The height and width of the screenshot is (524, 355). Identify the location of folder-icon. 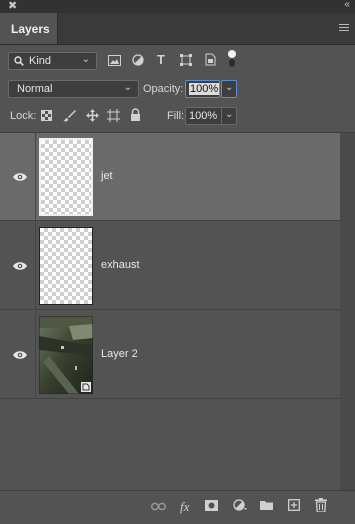
(266, 505).